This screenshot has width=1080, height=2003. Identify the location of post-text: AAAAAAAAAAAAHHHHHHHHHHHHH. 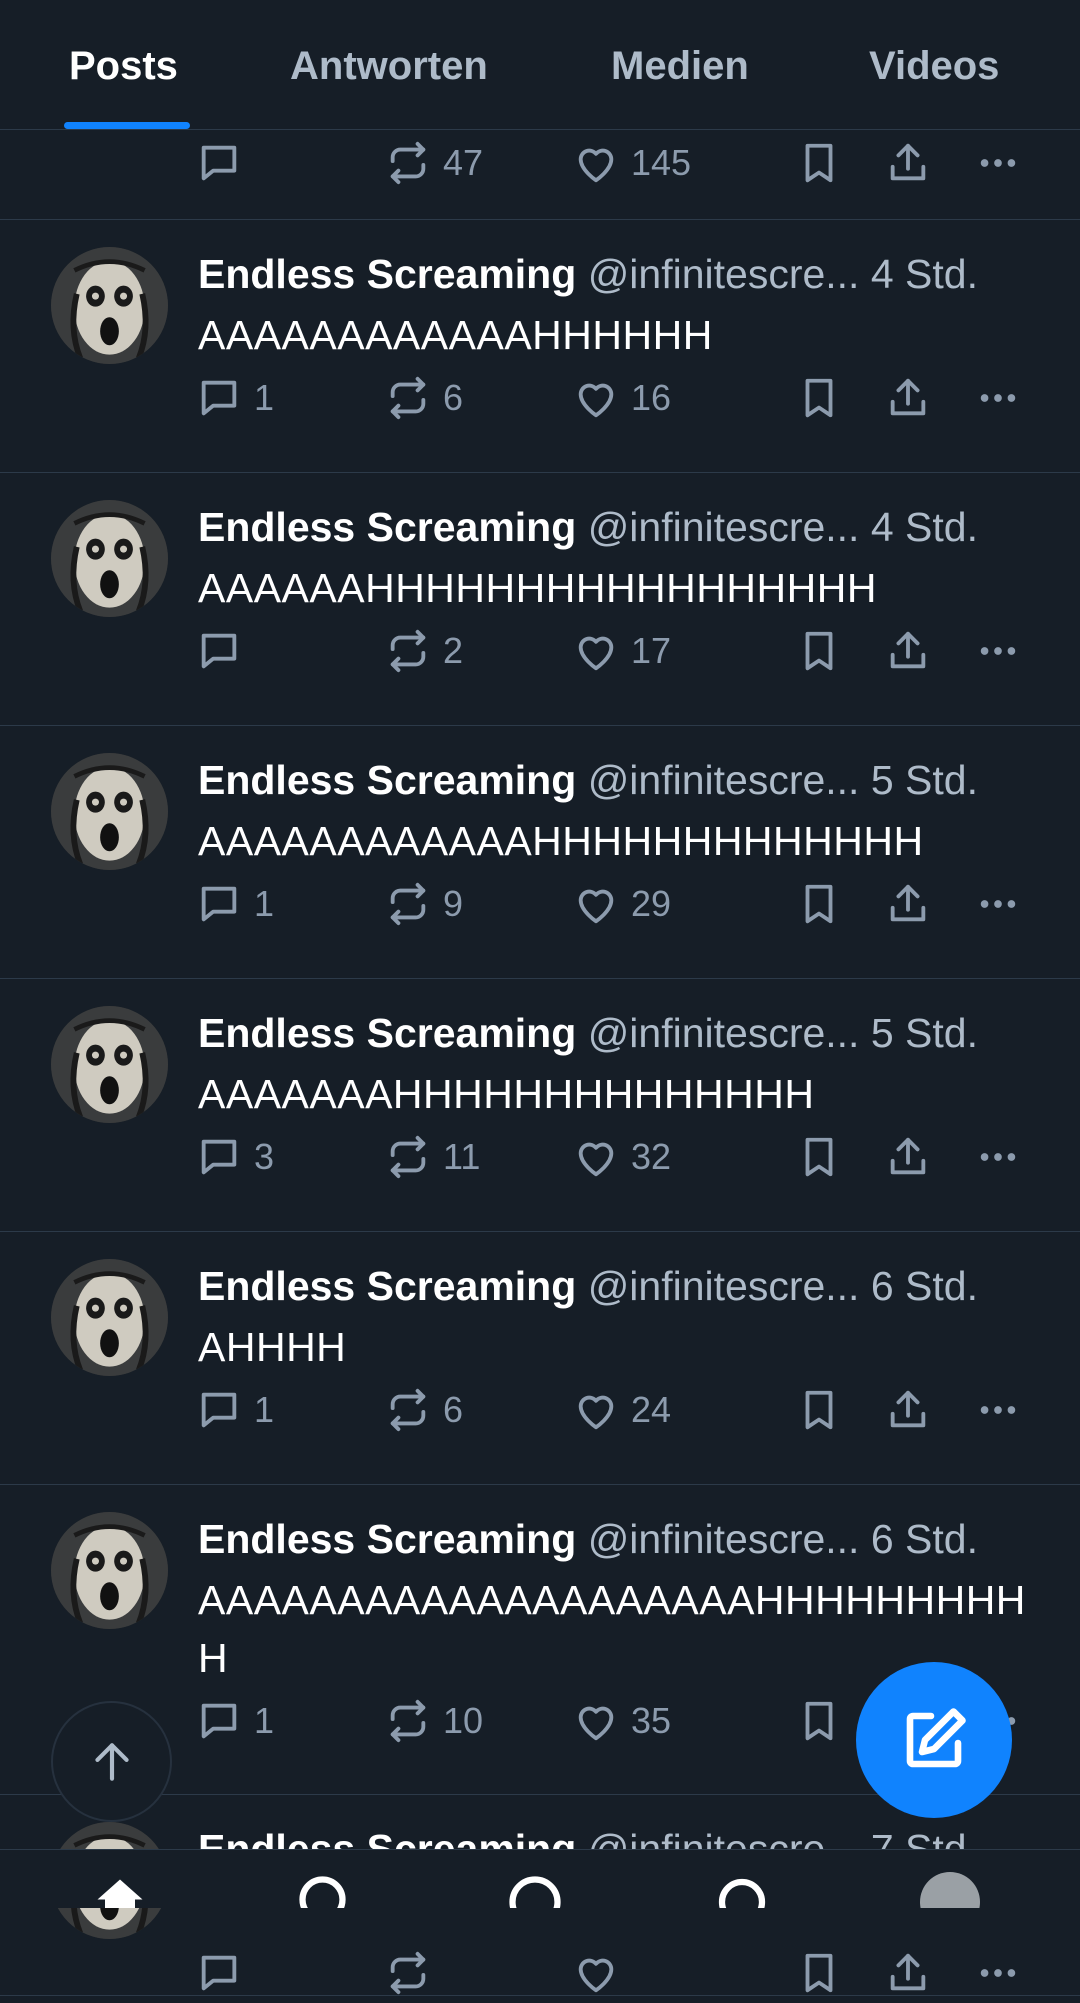
(561, 841).